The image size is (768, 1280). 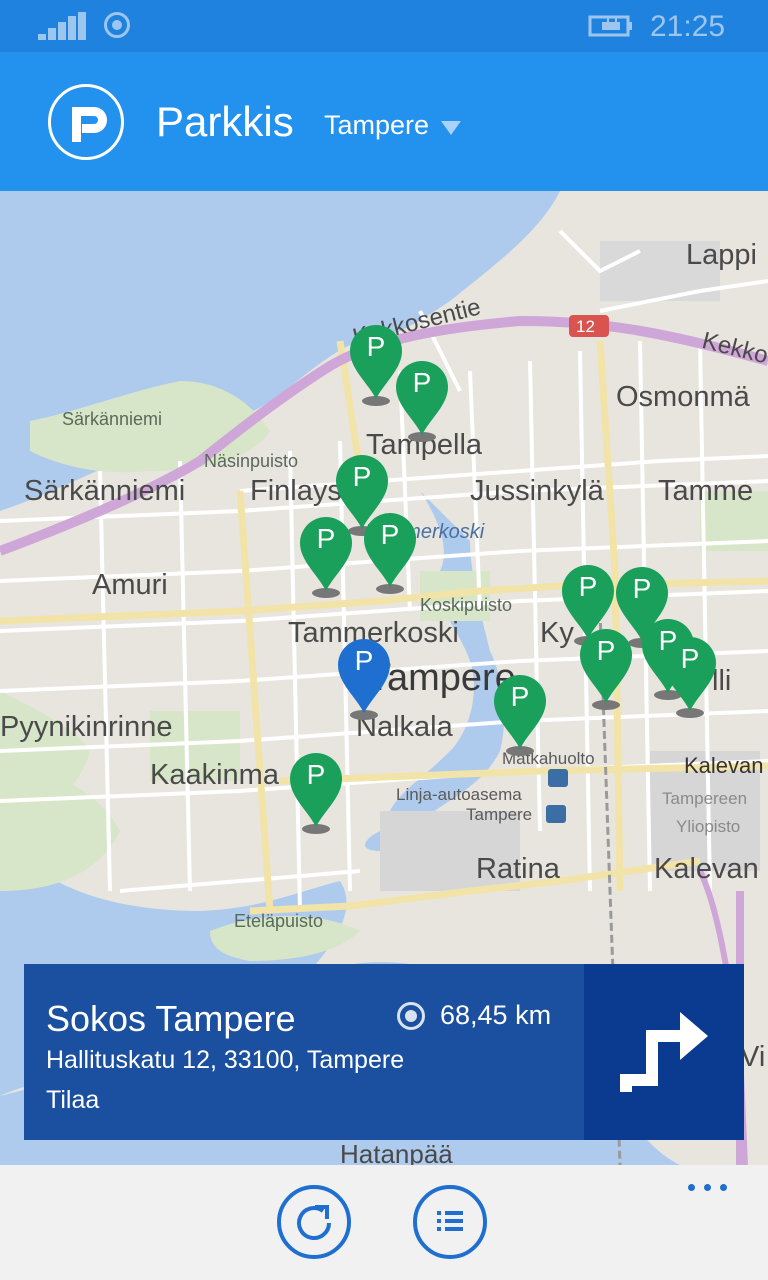 What do you see at coordinates (171, 1018) in the screenshot?
I see `parking-name: Sokos Tampere` at bounding box center [171, 1018].